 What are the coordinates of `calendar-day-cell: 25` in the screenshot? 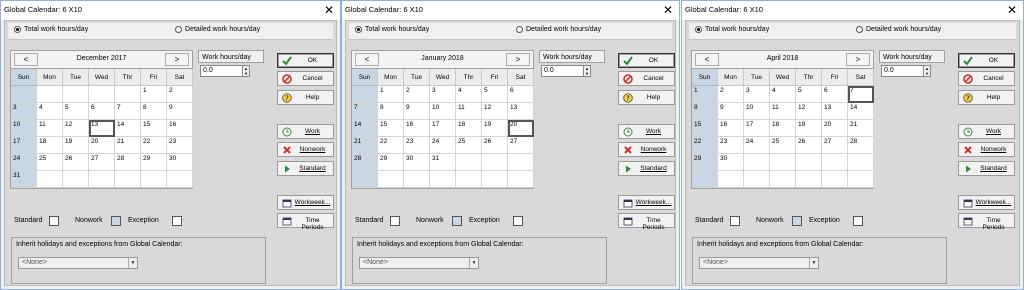 It's located at (50, 162).